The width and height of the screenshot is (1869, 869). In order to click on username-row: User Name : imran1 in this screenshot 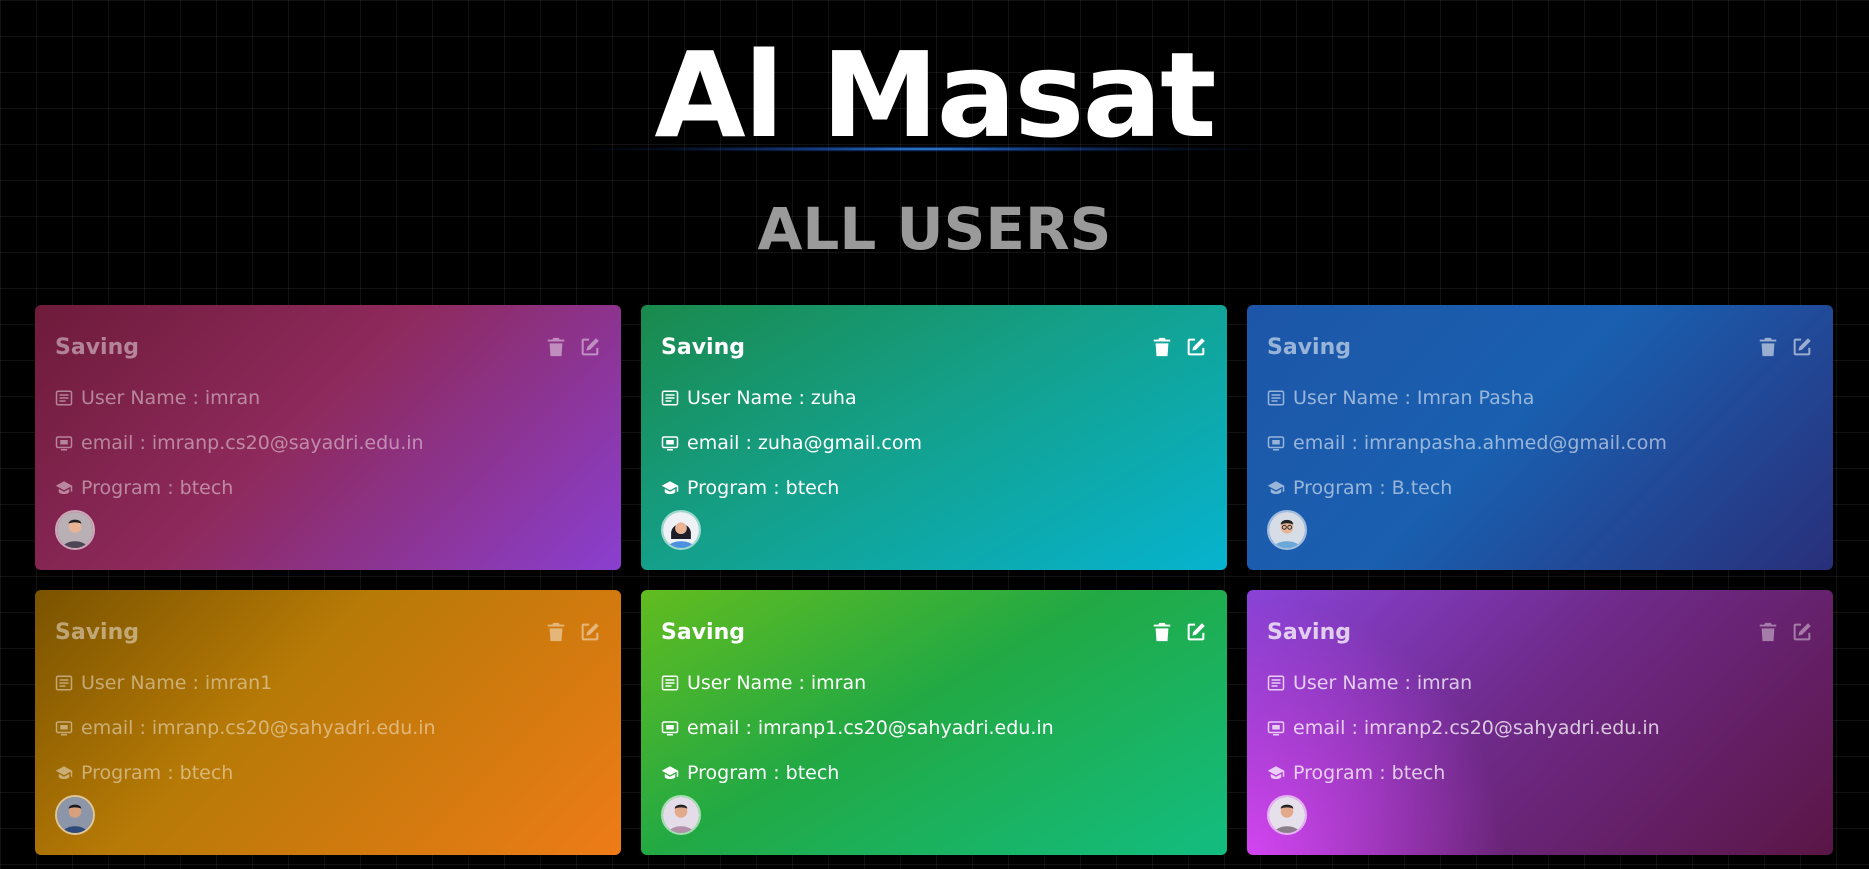, I will do `click(328, 682)`.